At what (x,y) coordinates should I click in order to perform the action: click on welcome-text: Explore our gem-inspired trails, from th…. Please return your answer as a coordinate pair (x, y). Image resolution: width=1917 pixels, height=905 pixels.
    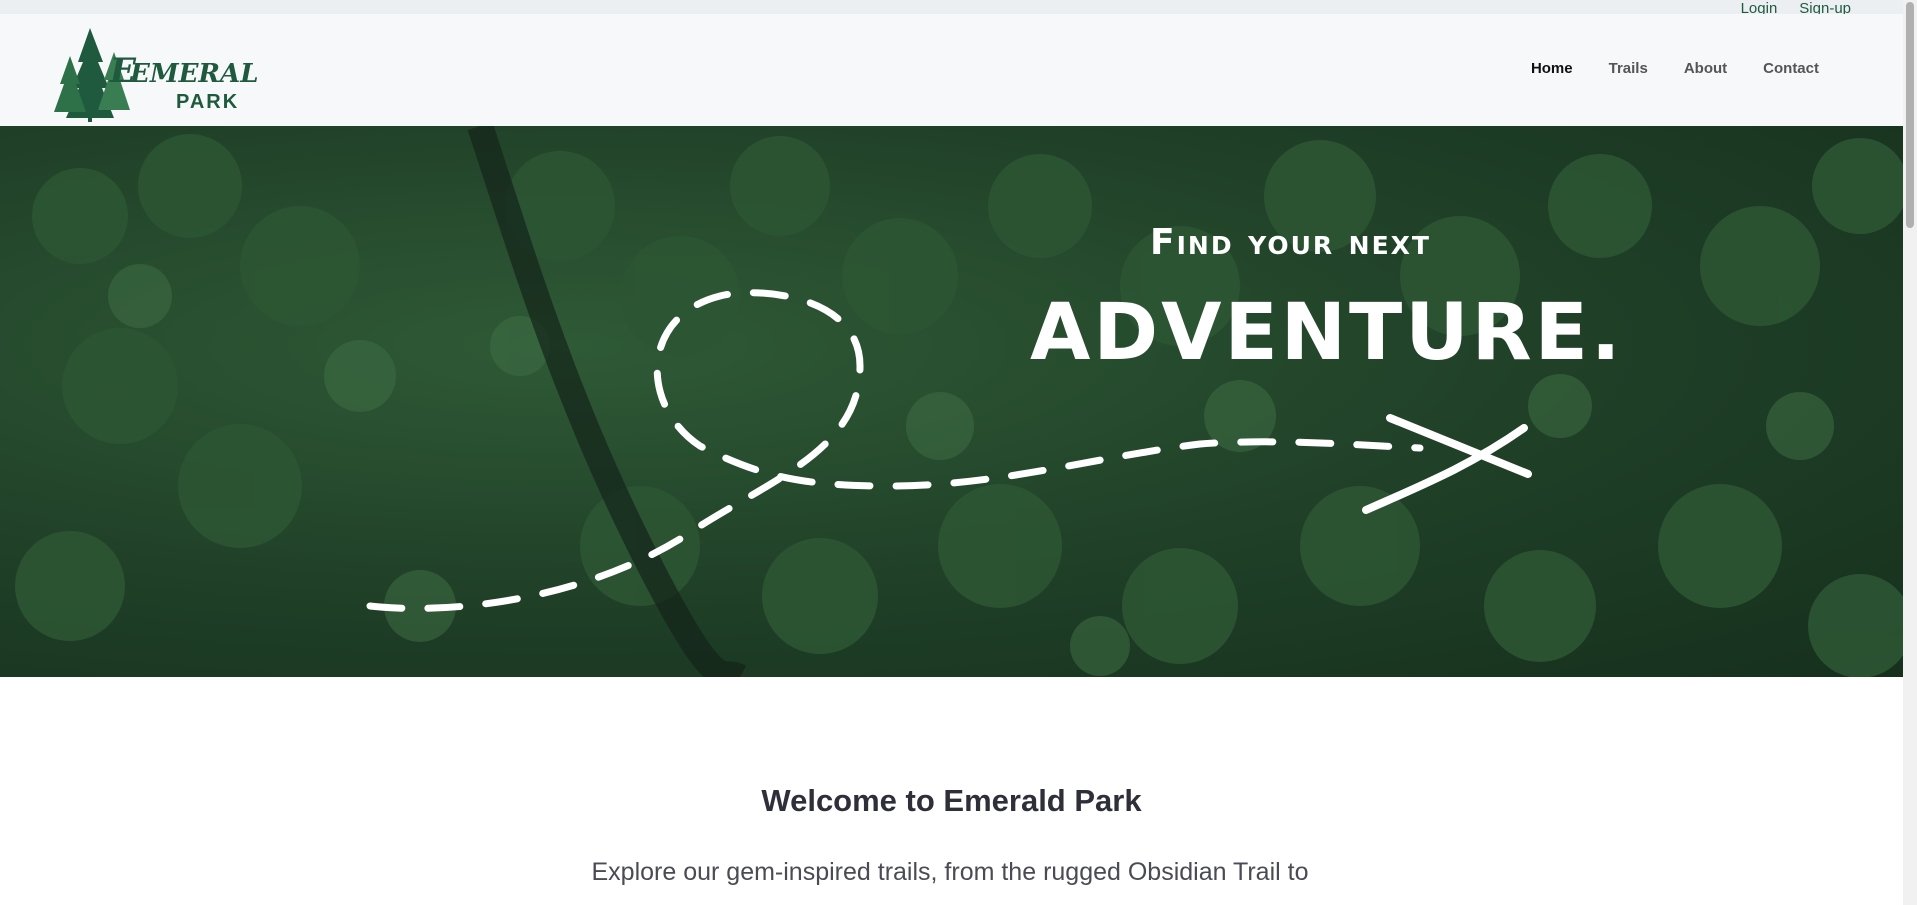
    Looking at the image, I should click on (950, 872).